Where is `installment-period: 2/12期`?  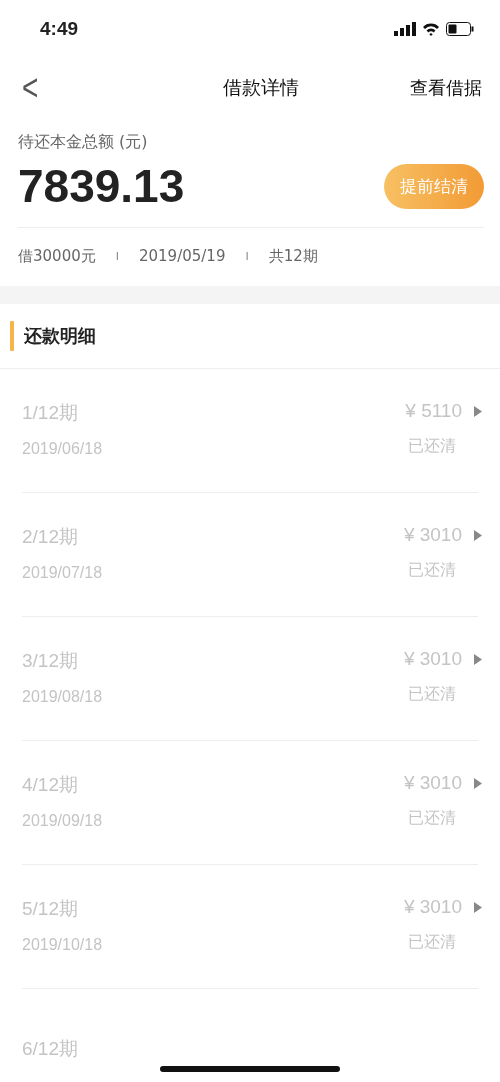
installment-period: 2/12期 is located at coordinates (50, 536).